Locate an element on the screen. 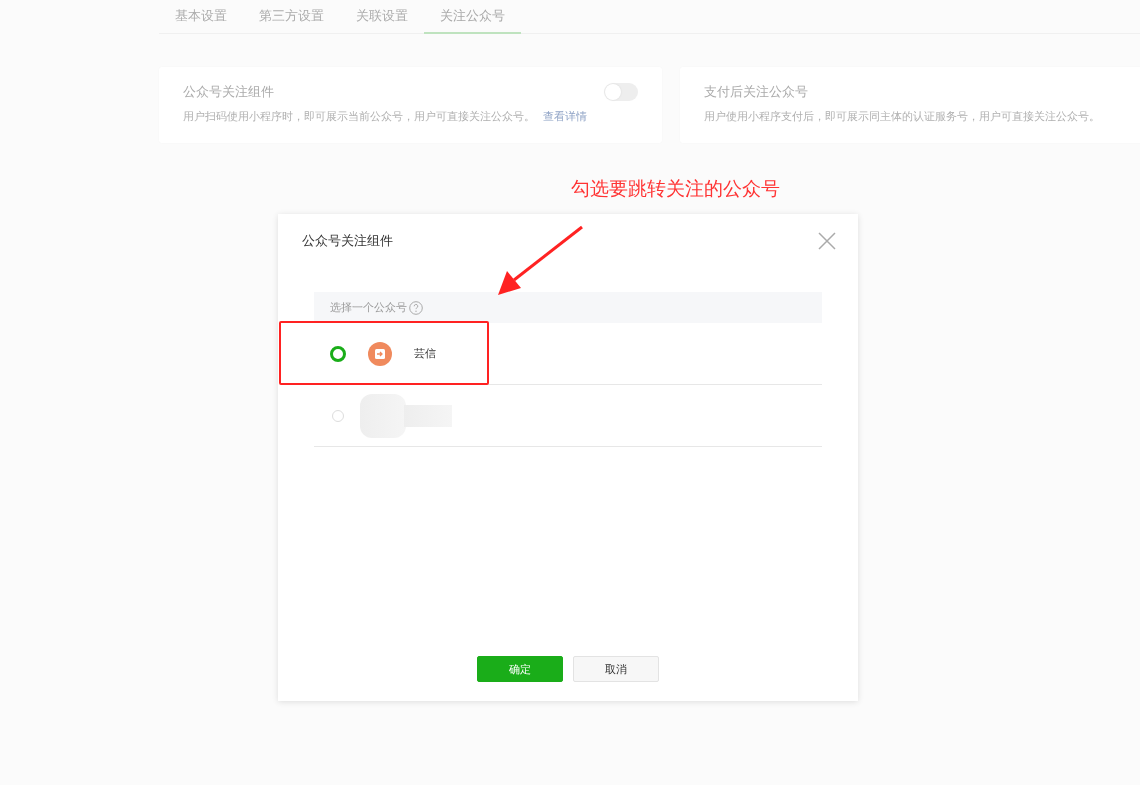  tab: 关注公众号 is located at coordinates (472, 17).